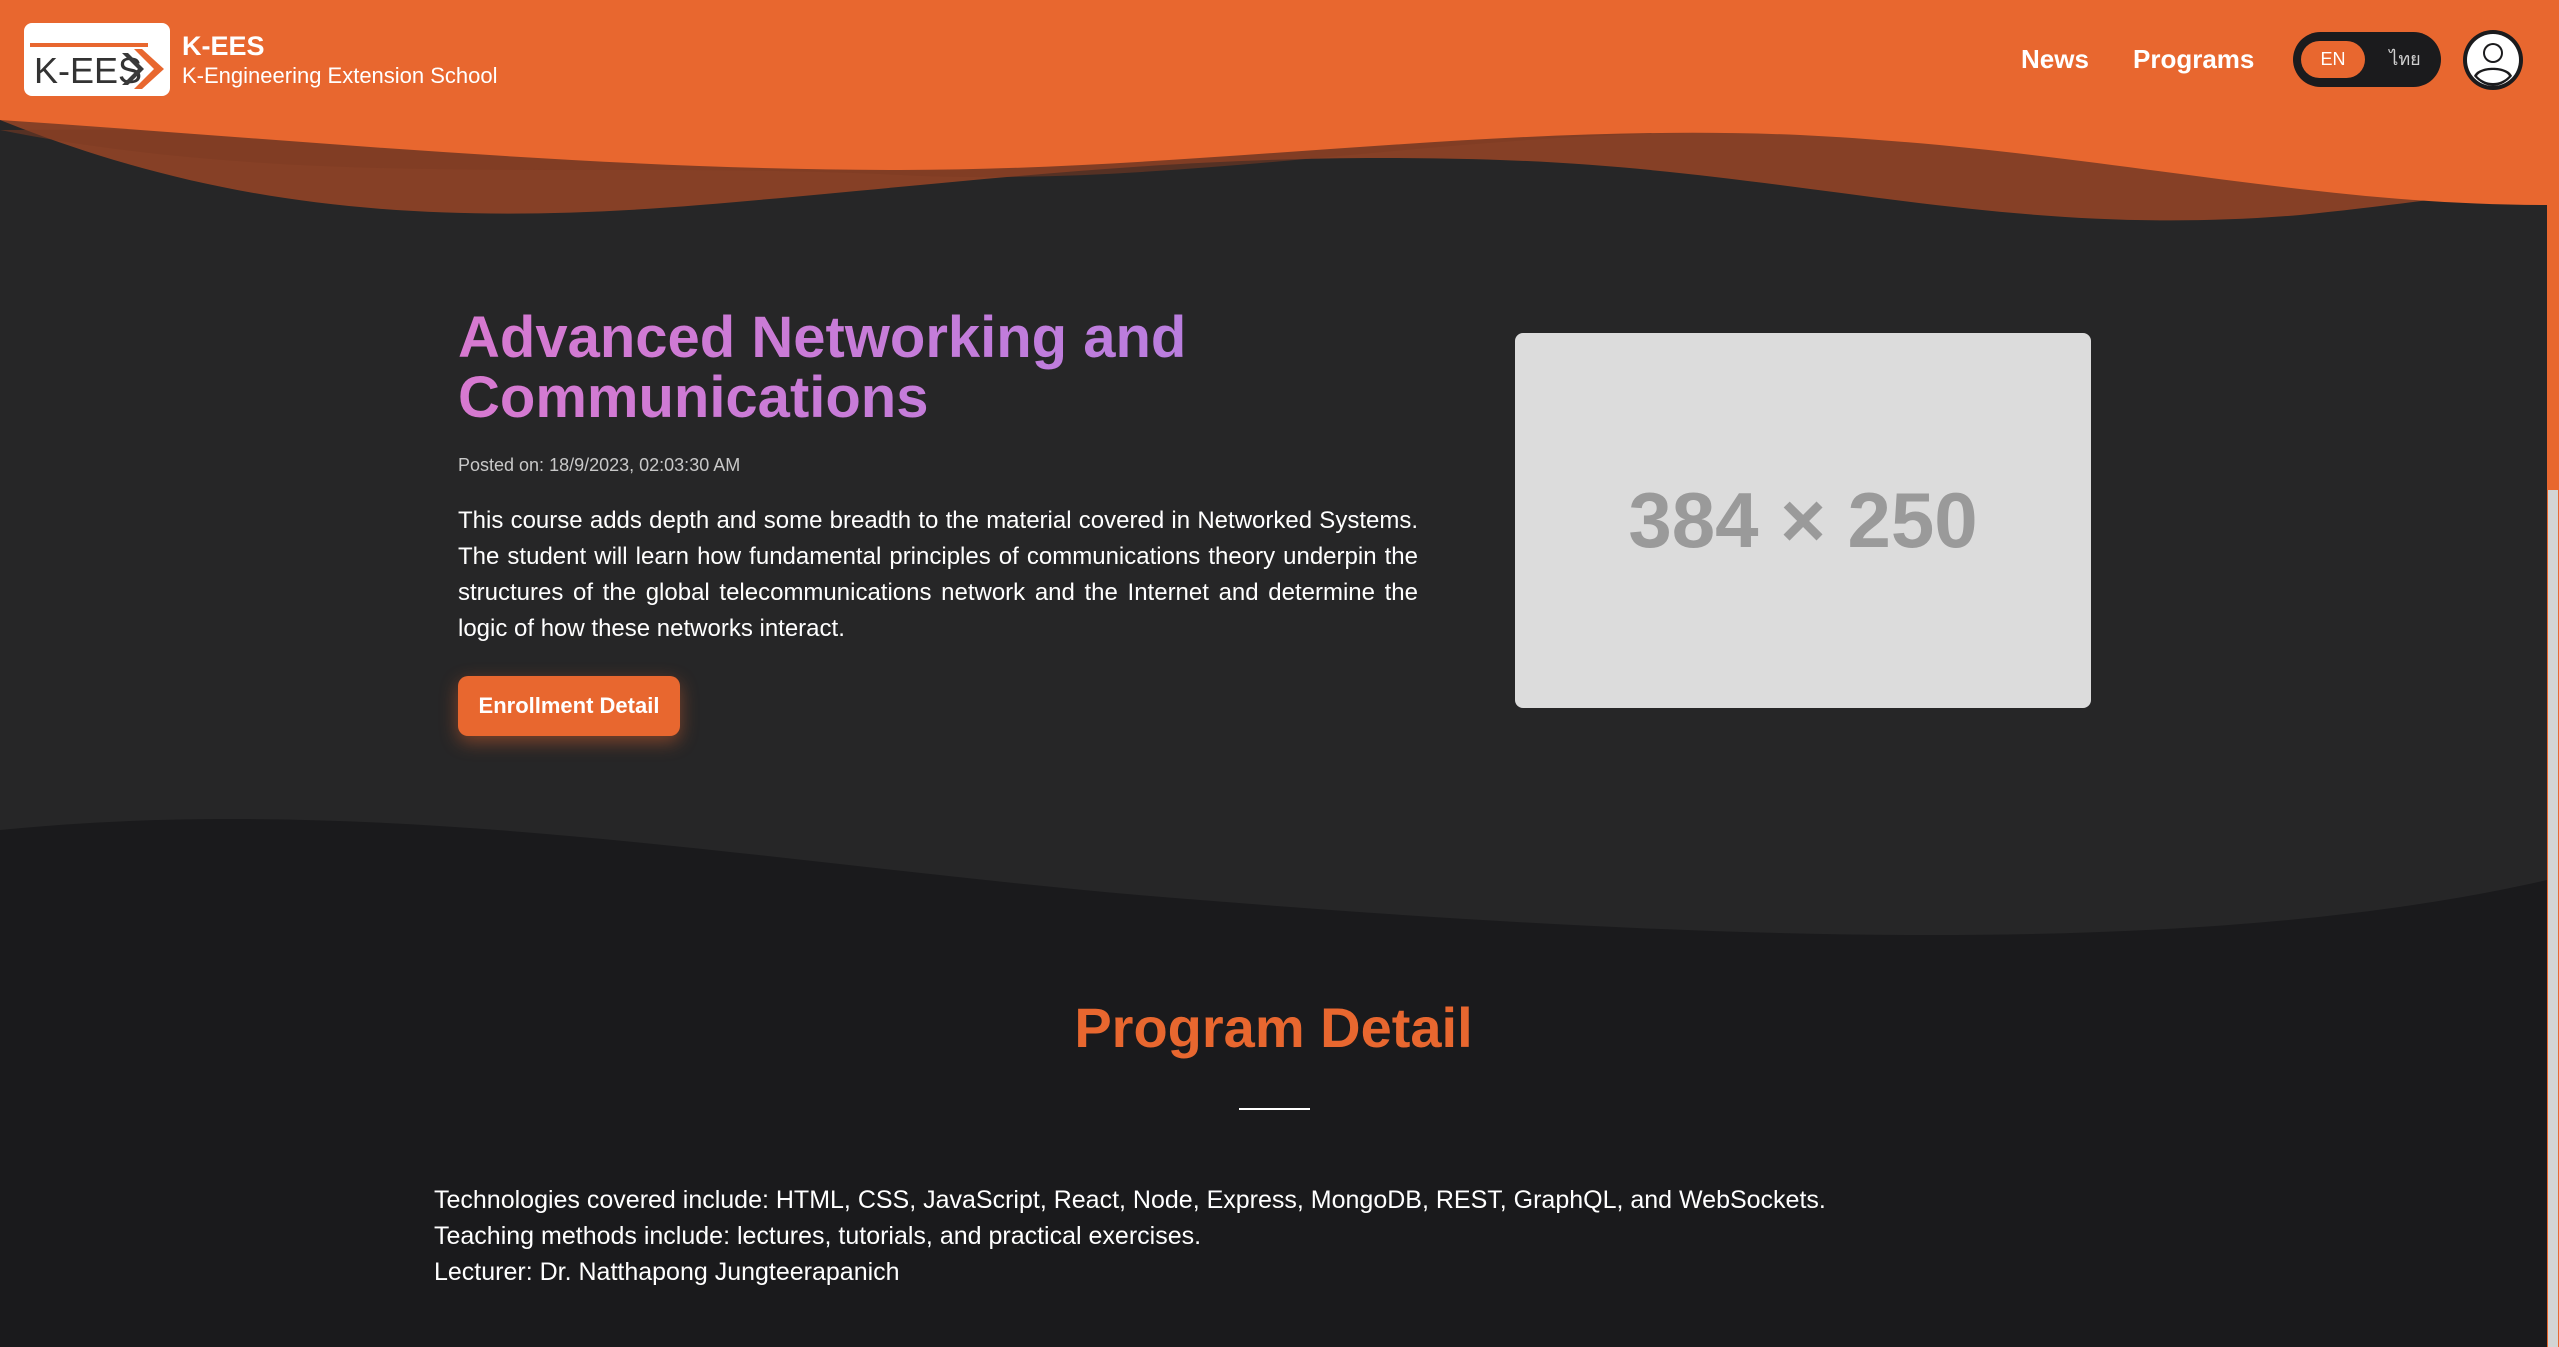  I want to click on detail-lecturer: Lecturer: Dr. Natthapong Jungteerapanich, so click(667, 1272).